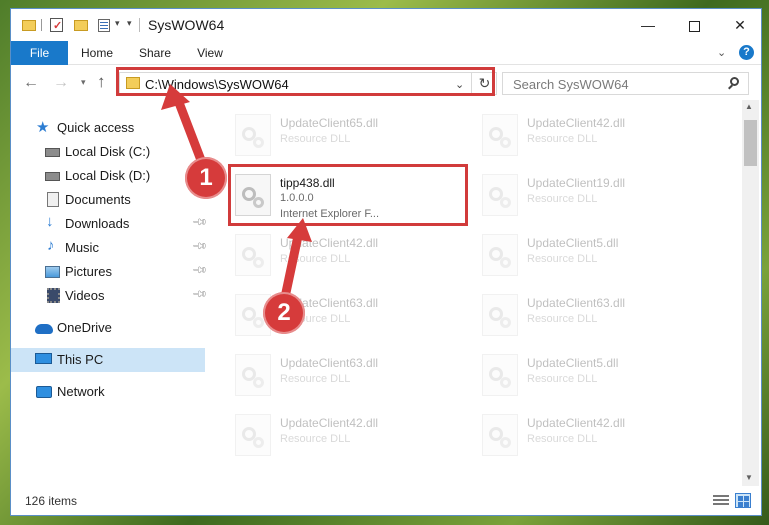  What do you see at coordinates (386, 500) in the screenshot?
I see `status-bar: 126 items` at bounding box center [386, 500].